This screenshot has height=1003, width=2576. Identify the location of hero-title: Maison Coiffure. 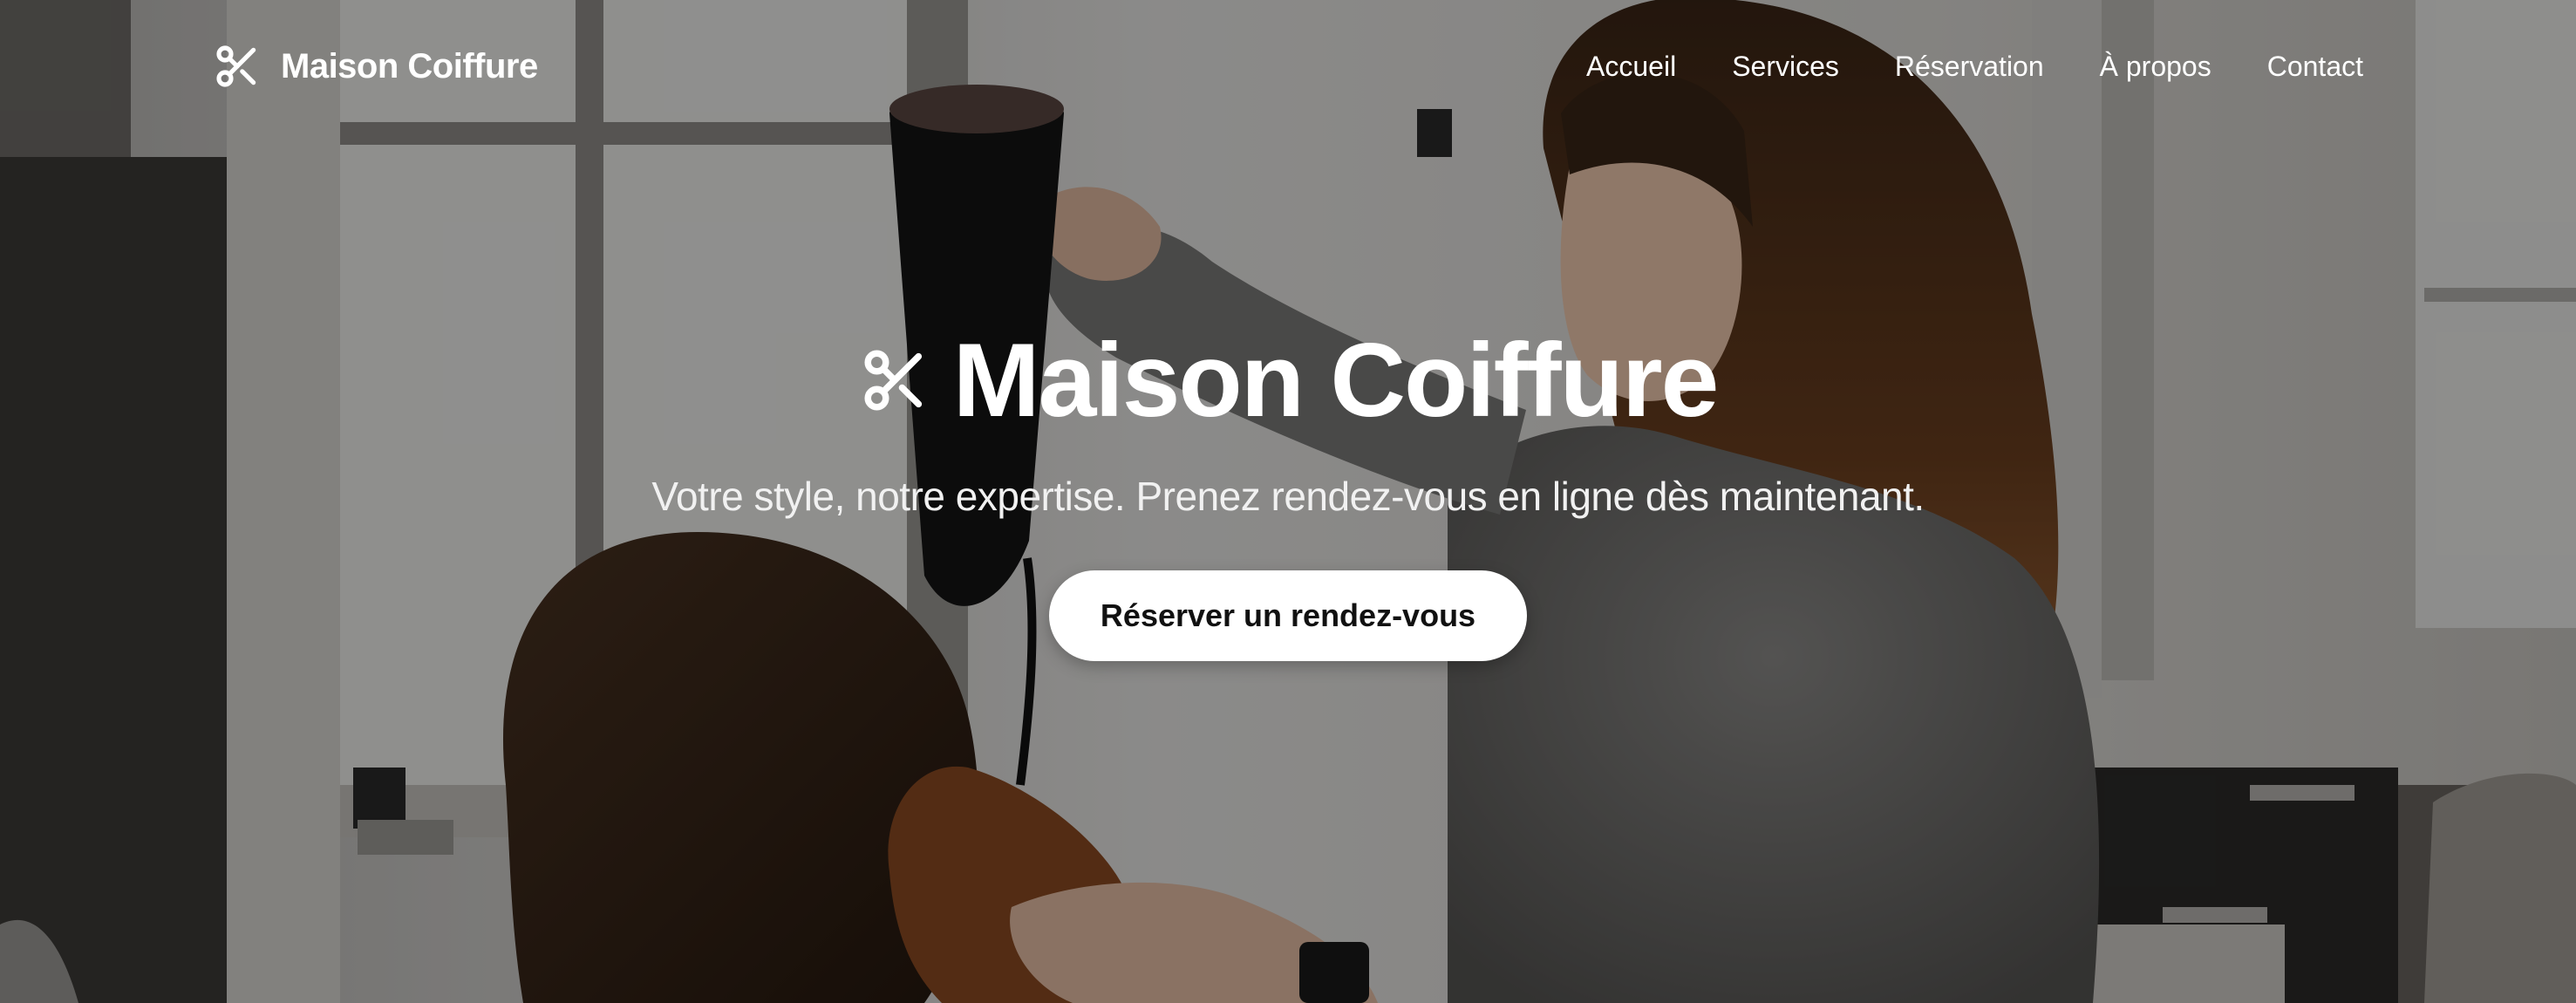
(1289, 380).